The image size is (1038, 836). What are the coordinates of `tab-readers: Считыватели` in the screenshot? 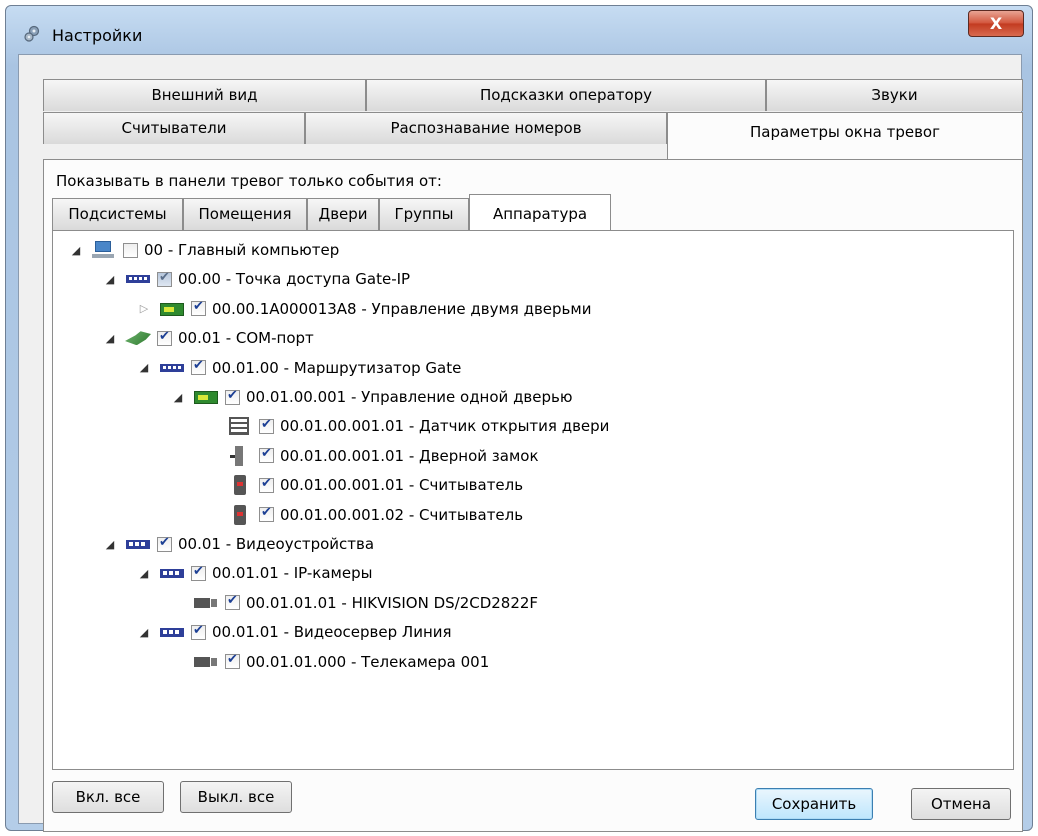 It's located at (174, 128).